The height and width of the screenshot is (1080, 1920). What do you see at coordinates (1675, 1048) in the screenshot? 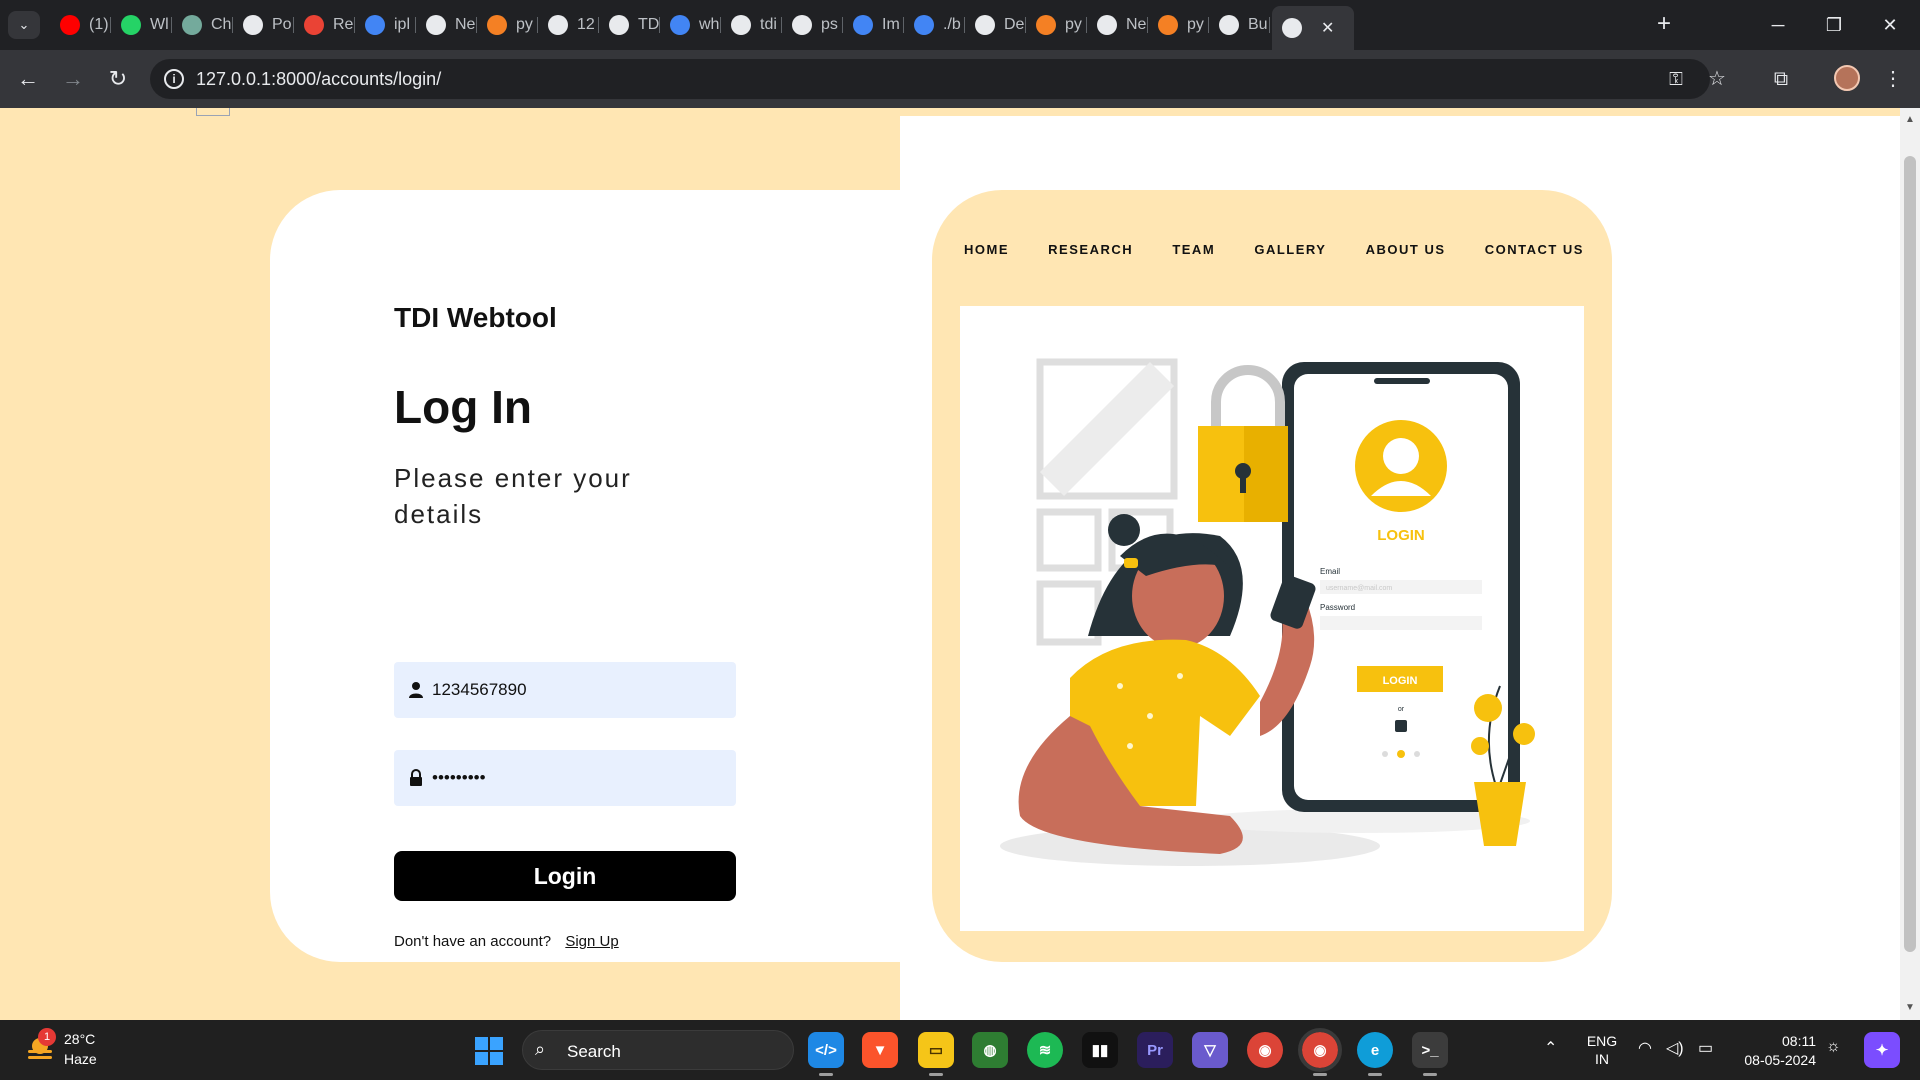
I see `volume-icon: ◁)` at bounding box center [1675, 1048].